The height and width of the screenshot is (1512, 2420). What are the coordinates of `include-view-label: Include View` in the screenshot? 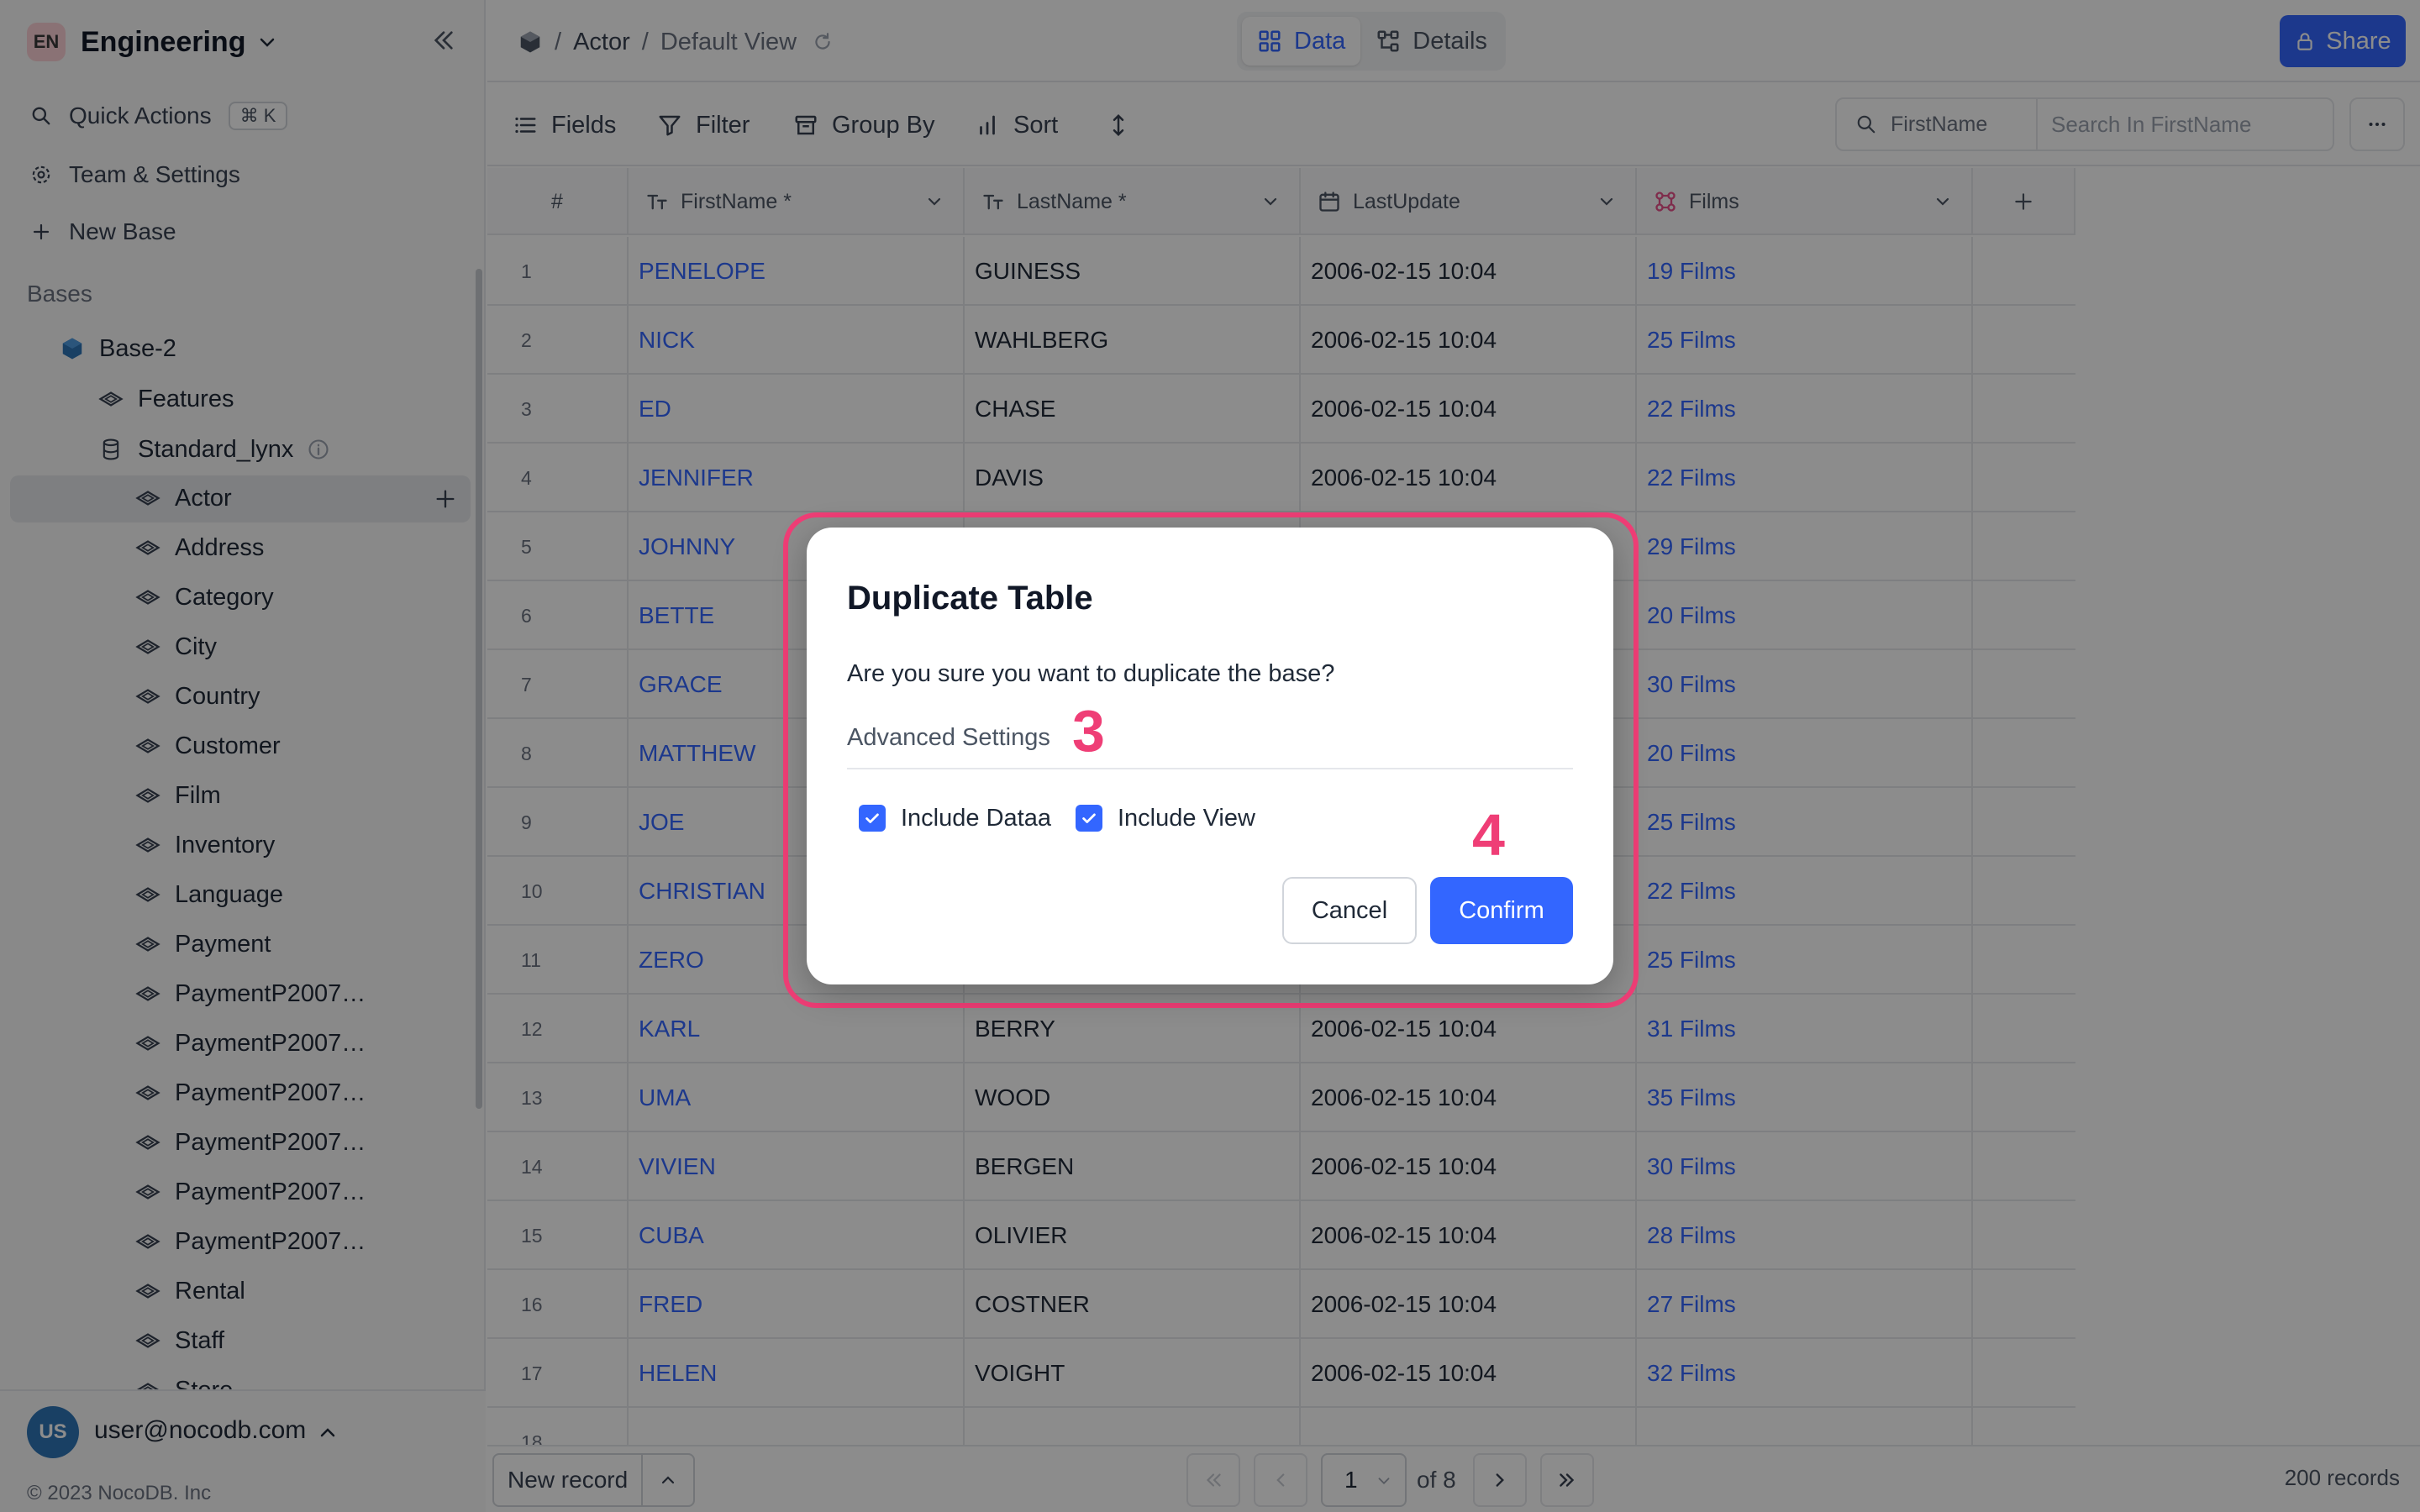 It's located at (1186, 818).